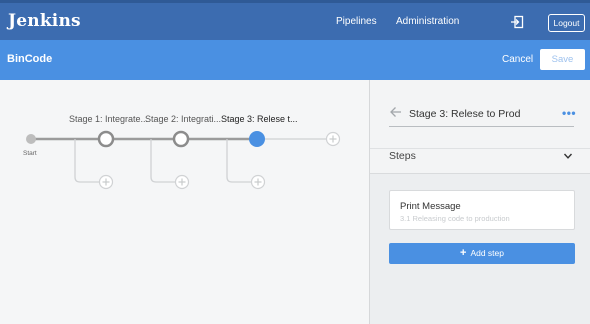 The width and height of the screenshot is (590, 324). What do you see at coordinates (295, 20) in the screenshot?
I see `top-nav-bar: Jenkins Pipelines Administration Logout` at bounding box center [295, 20].